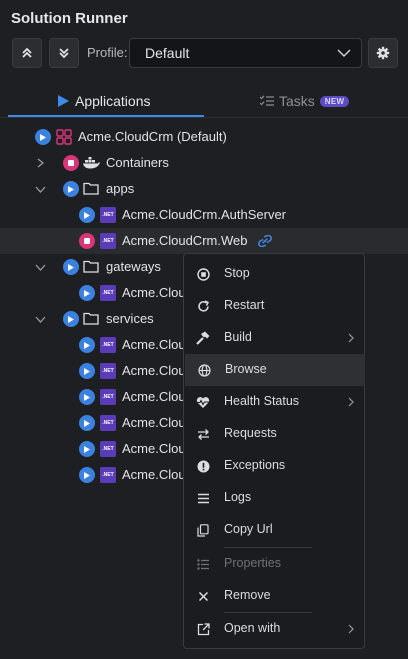 This screenshot has width=408, height=659. Describe the element at coordinates (245, 53) in the screenshot. I see `profile-select: Default` at that location.